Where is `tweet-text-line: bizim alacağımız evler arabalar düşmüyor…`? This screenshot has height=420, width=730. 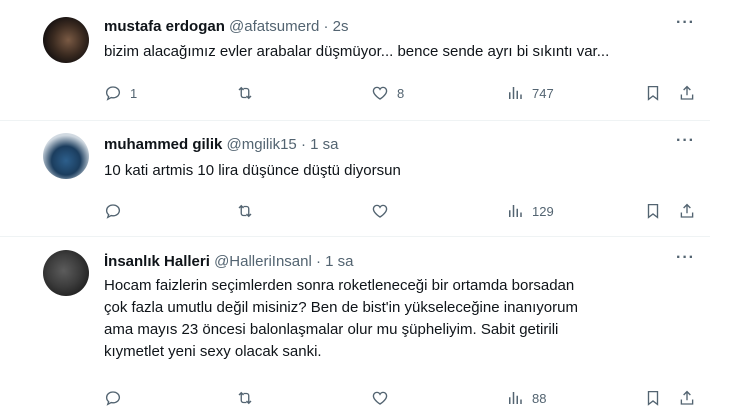
tweet-text-line: bizim alacağımız evler arabalar düşmüyor… is located at coordinates (357, 51).